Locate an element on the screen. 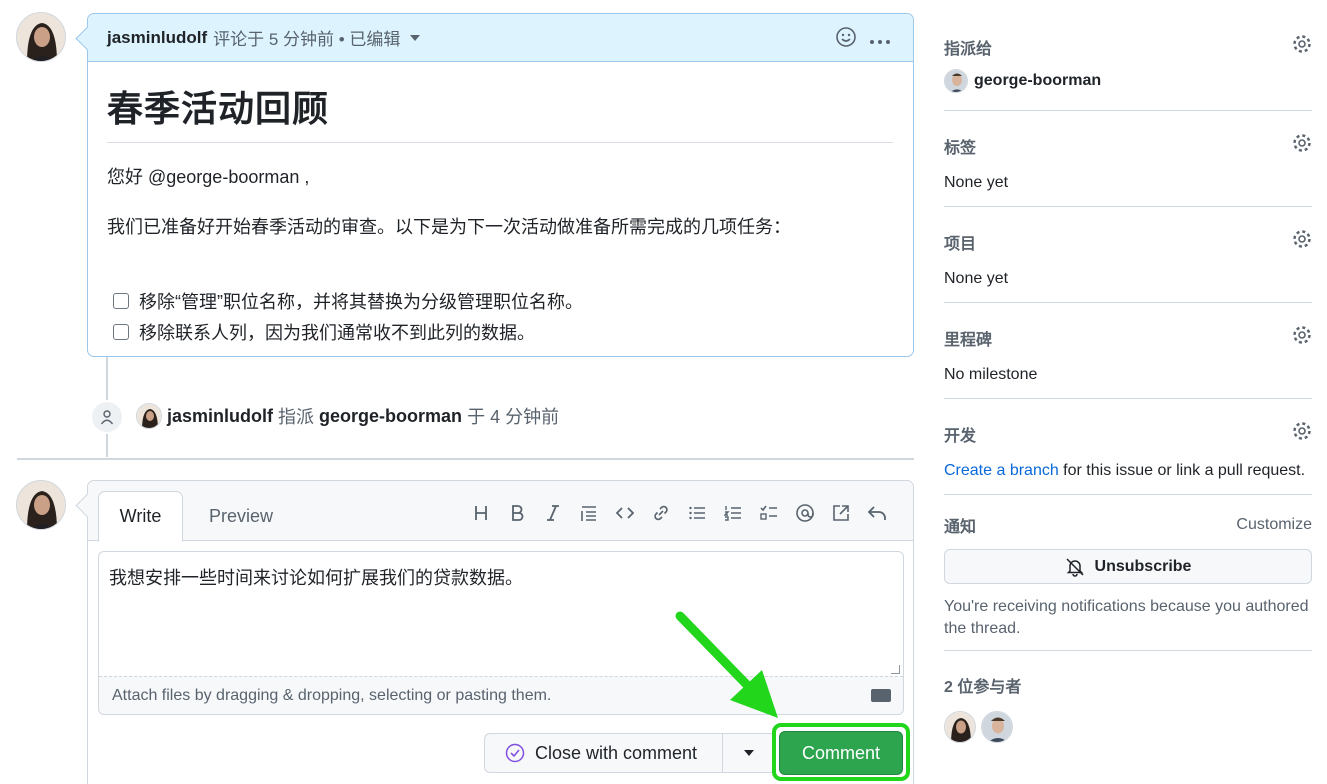  cross-reference-icon is located at coordinates (841, 513).